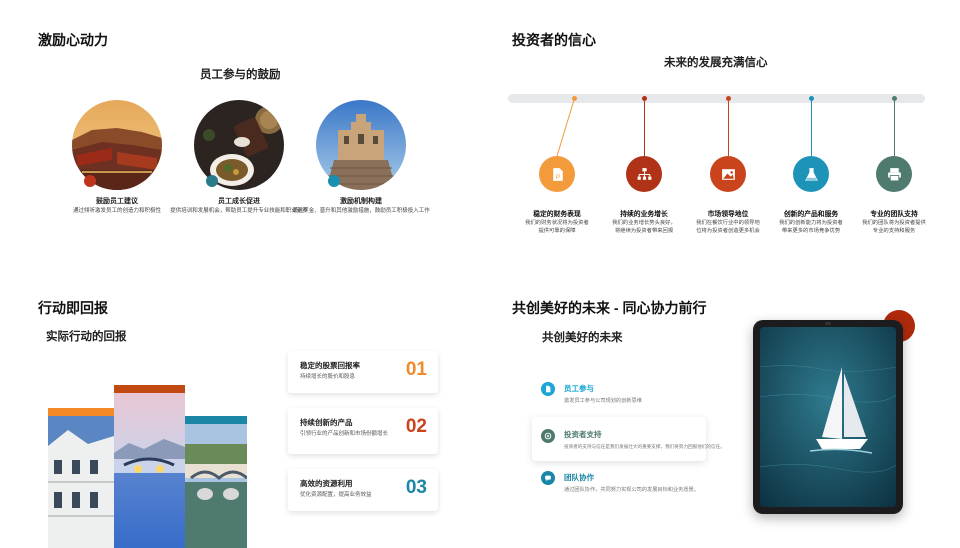 The height and width of the screenshot is (548, 960). What do you see at coordinates (554, 40) in the screenshot?
I see `section-title: 投资者的信心` at bounding box center [554, 40].